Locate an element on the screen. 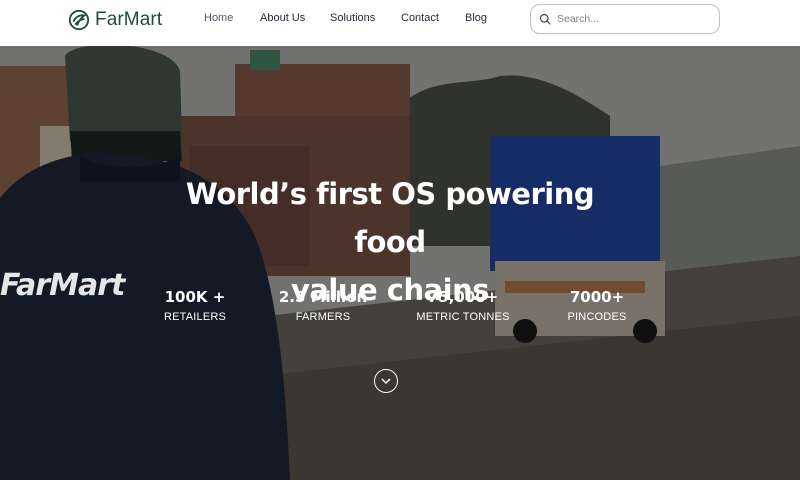 Image resolution: width=800 pixels, height=480 pixels. nav-blog: Blog is located at coordinates (476, 18).